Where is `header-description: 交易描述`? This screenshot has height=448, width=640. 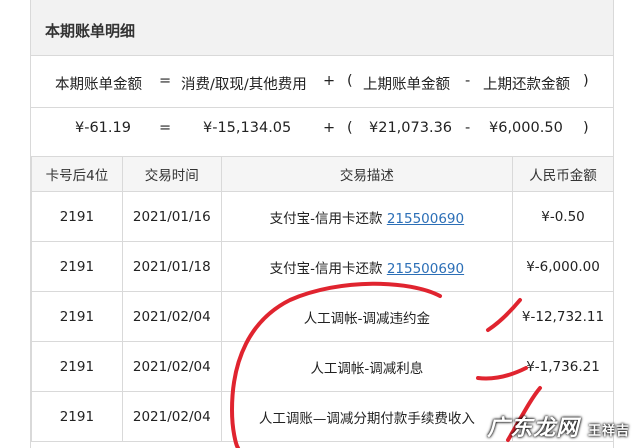 header-description: 交易描述 is located at coordinates (367, 174).